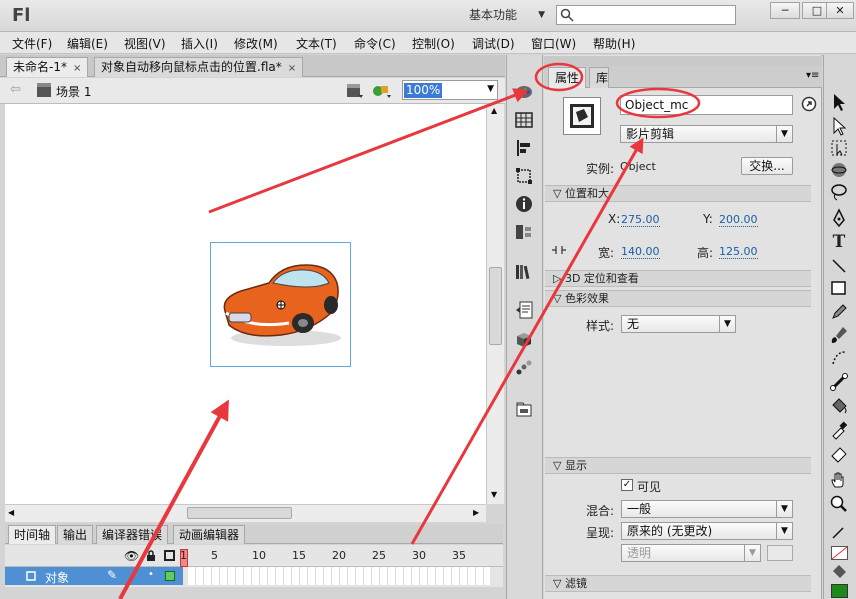 Image resolution: width=856 pixels, height=599 pixels. Describe the element at coordinates (614, 43) in the screenshot. I see `menu-help: 帮助(H)` at that location.